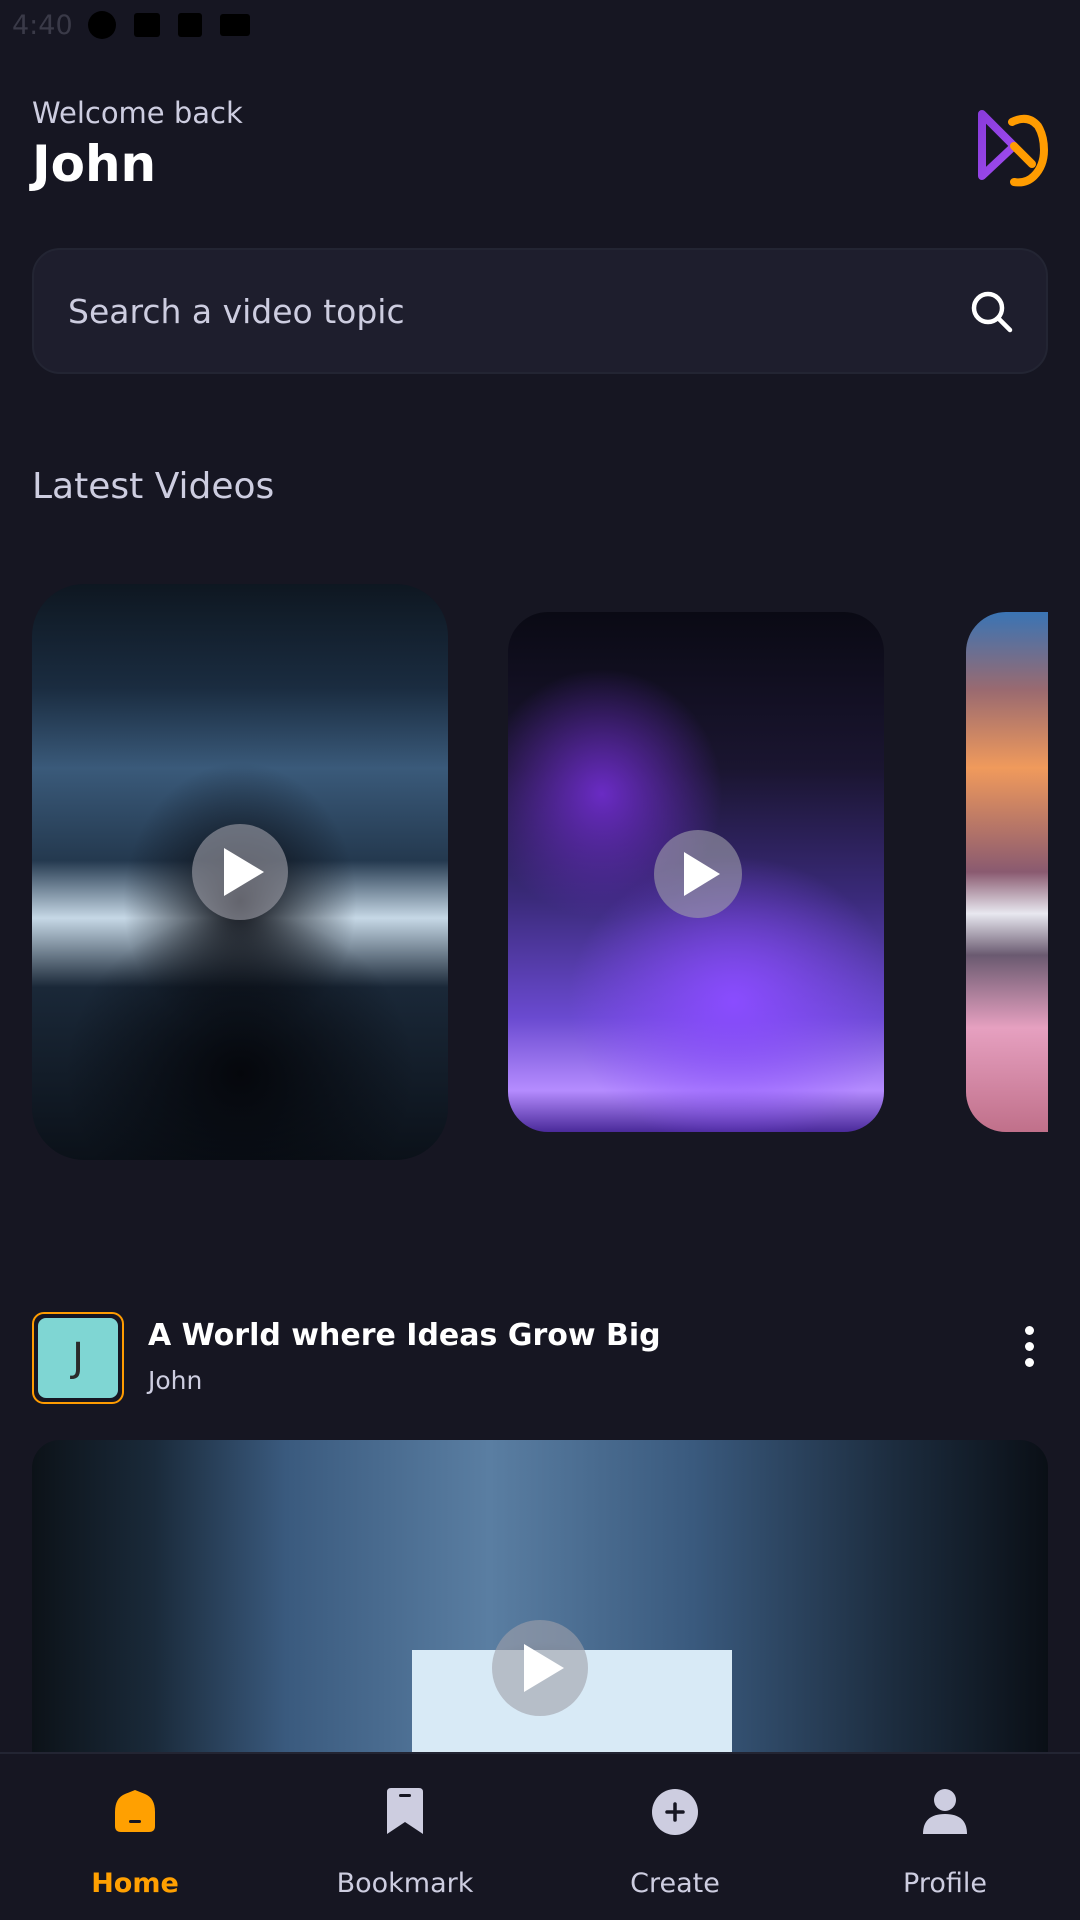 The image size is (1080, 1920). What do you see at coordinates (135, 1883) in the screenshot?
I see `tab-home-label: Home` at bounding box center [135, 1883].